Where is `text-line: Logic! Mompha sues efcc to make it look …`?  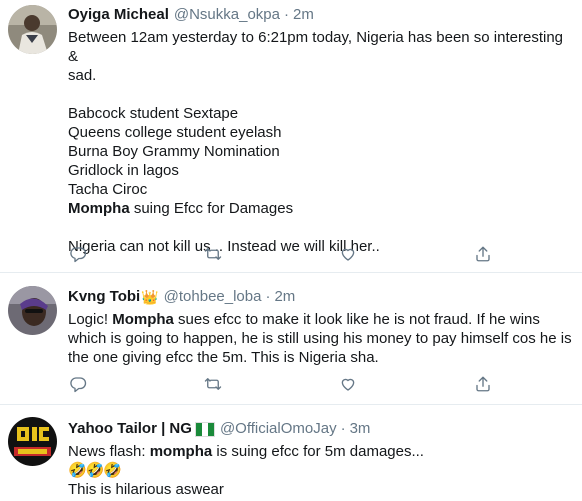 text-line: Logic! Mompha sues efcc to make it look … is located at coordinates (320, 319).